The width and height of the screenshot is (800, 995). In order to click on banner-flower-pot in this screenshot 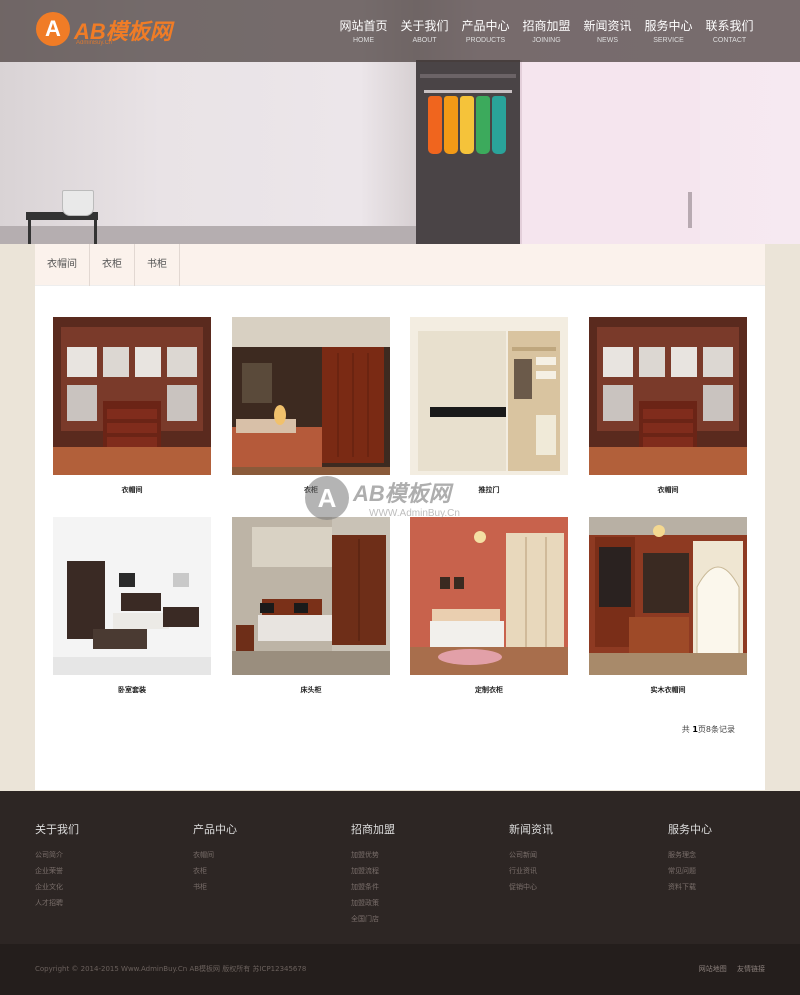, I will do `click(78, 203)`.